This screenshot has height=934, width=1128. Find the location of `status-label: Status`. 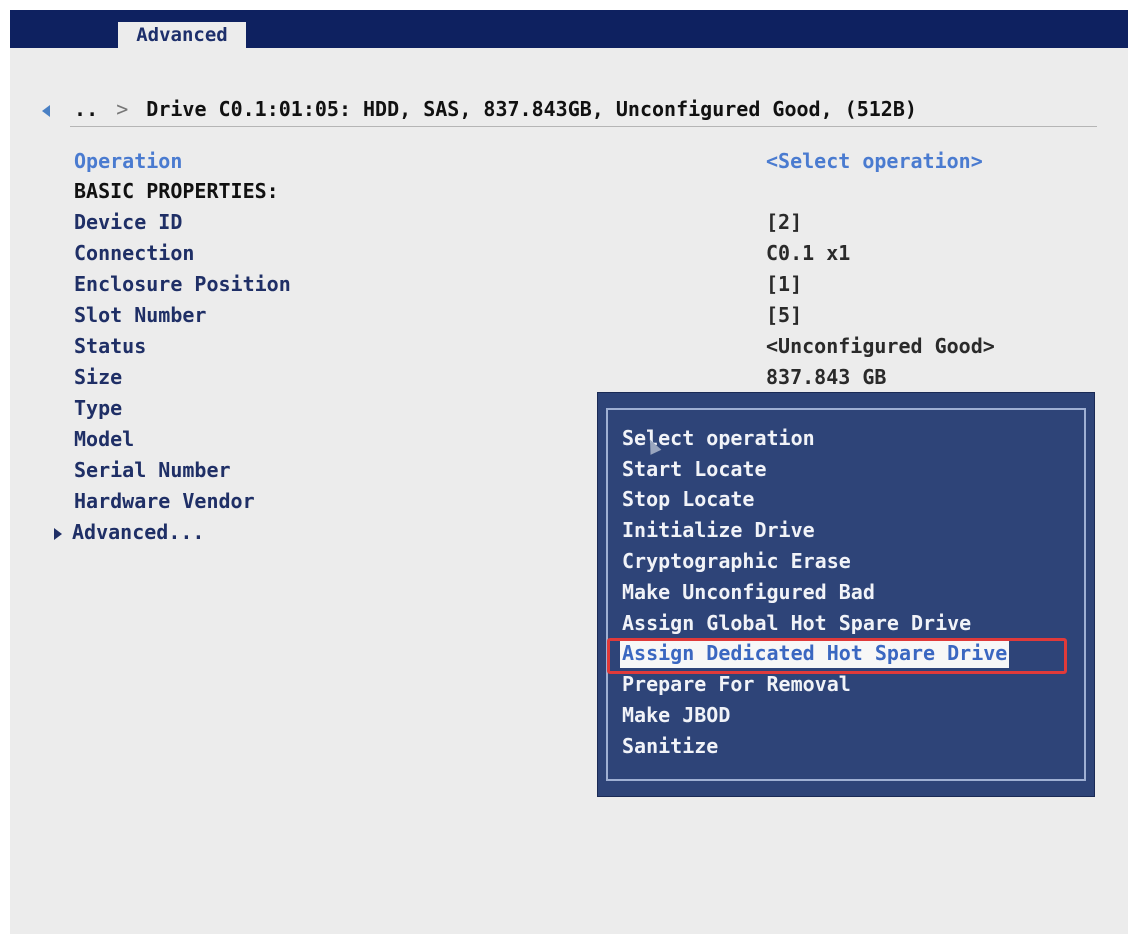

status-label: Status is located at coordinates (110, 346).